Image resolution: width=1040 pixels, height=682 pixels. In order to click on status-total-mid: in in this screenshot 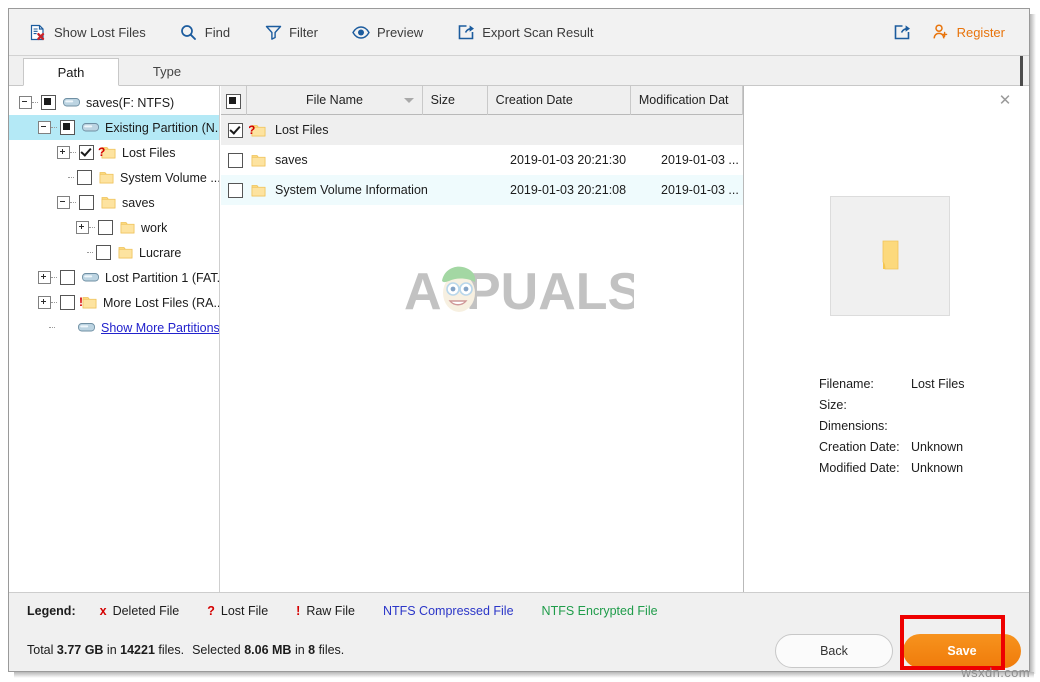, I will do `click(112, 650)`.